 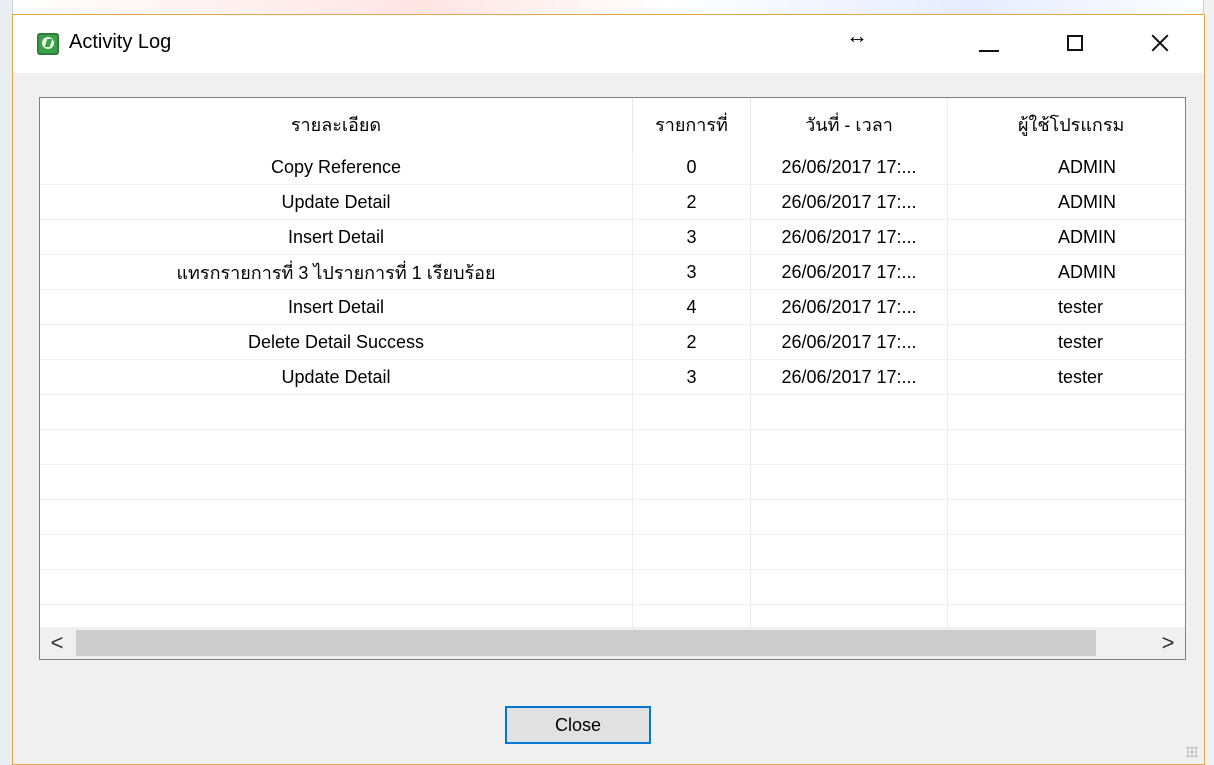 I want to click on table-row: Copy Reference 0 26/06/2017 17:... ADMIN, so click(x=612, y=167).